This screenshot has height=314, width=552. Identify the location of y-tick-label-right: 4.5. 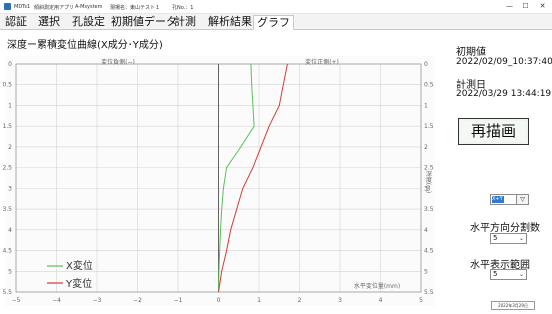
(429, 251).